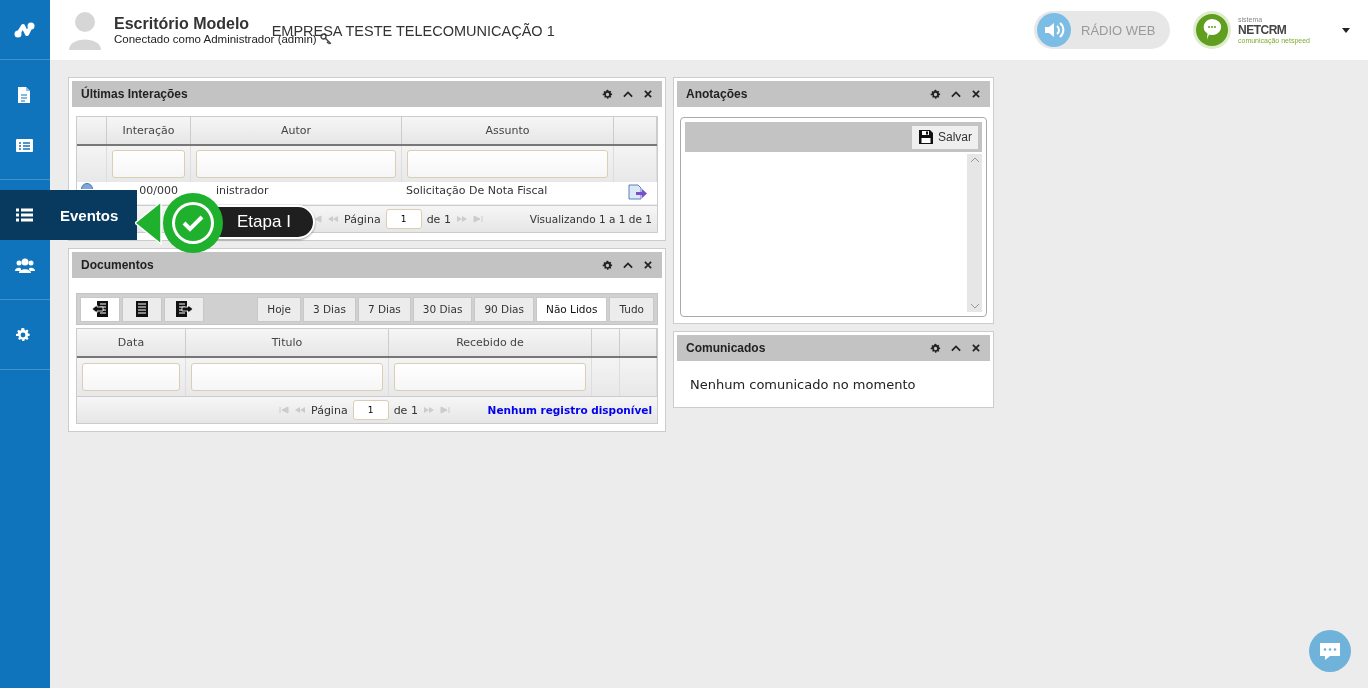  Describe the element at coordinates (1054, 30) in the screenshot. I see `speaker-icon` at that location.